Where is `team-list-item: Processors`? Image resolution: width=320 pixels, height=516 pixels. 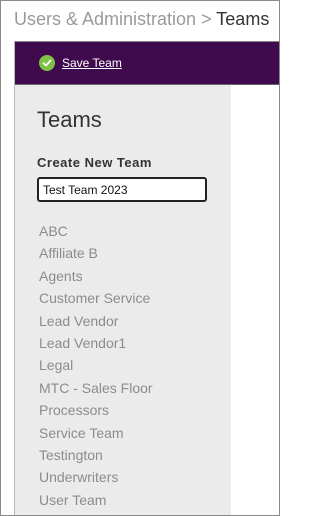 team-list-item: Processors is located at coordinates (96, 410).